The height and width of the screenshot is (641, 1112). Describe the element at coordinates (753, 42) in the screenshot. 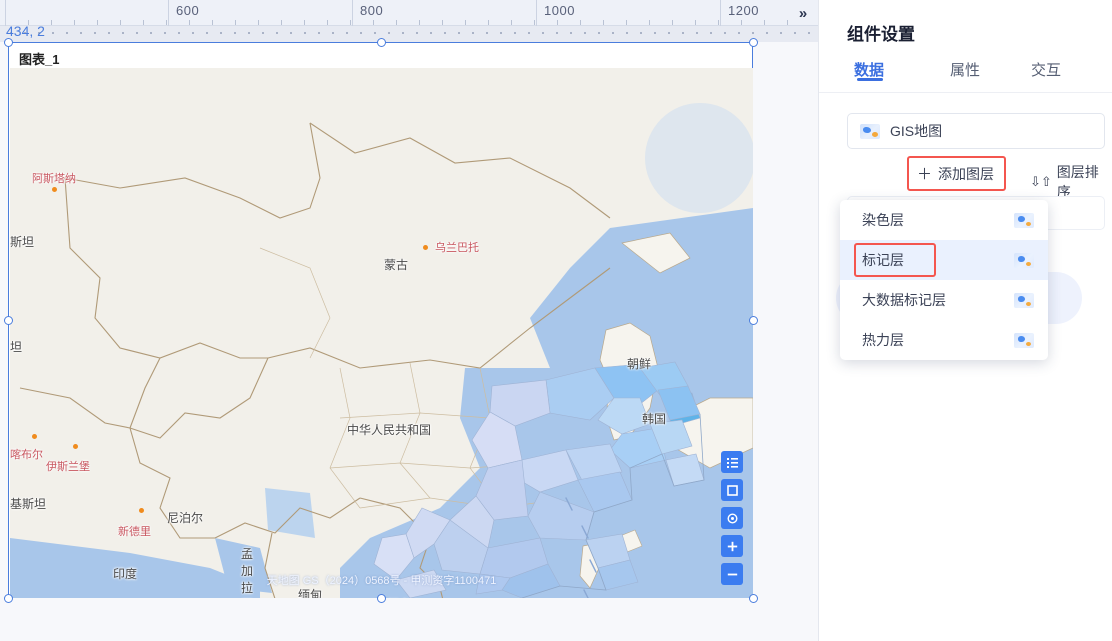

I see `resize-handle-ne` at that location.